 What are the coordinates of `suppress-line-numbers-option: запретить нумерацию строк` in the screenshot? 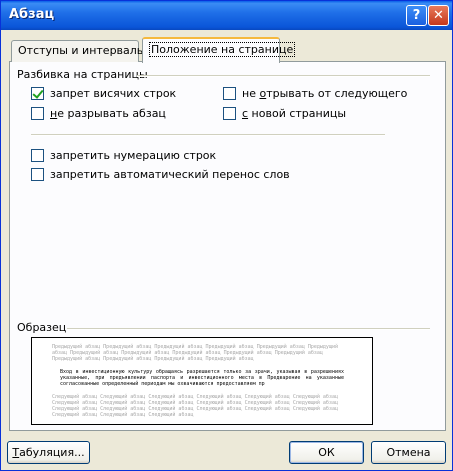 It's located at (123, 155).